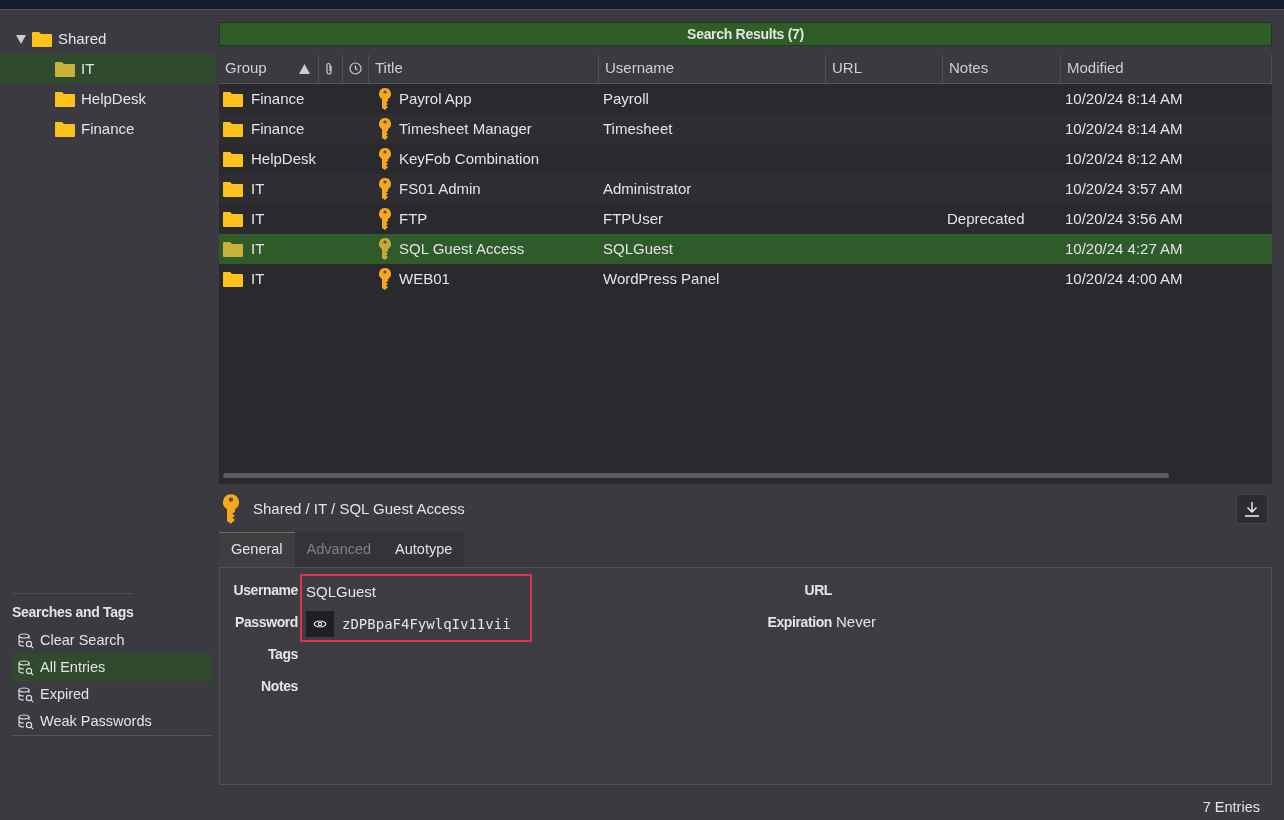 Image resolution: width=1284 pixels, height=820 pixels. I want to click on table-cell-text: WEB01, so click(424, 278).